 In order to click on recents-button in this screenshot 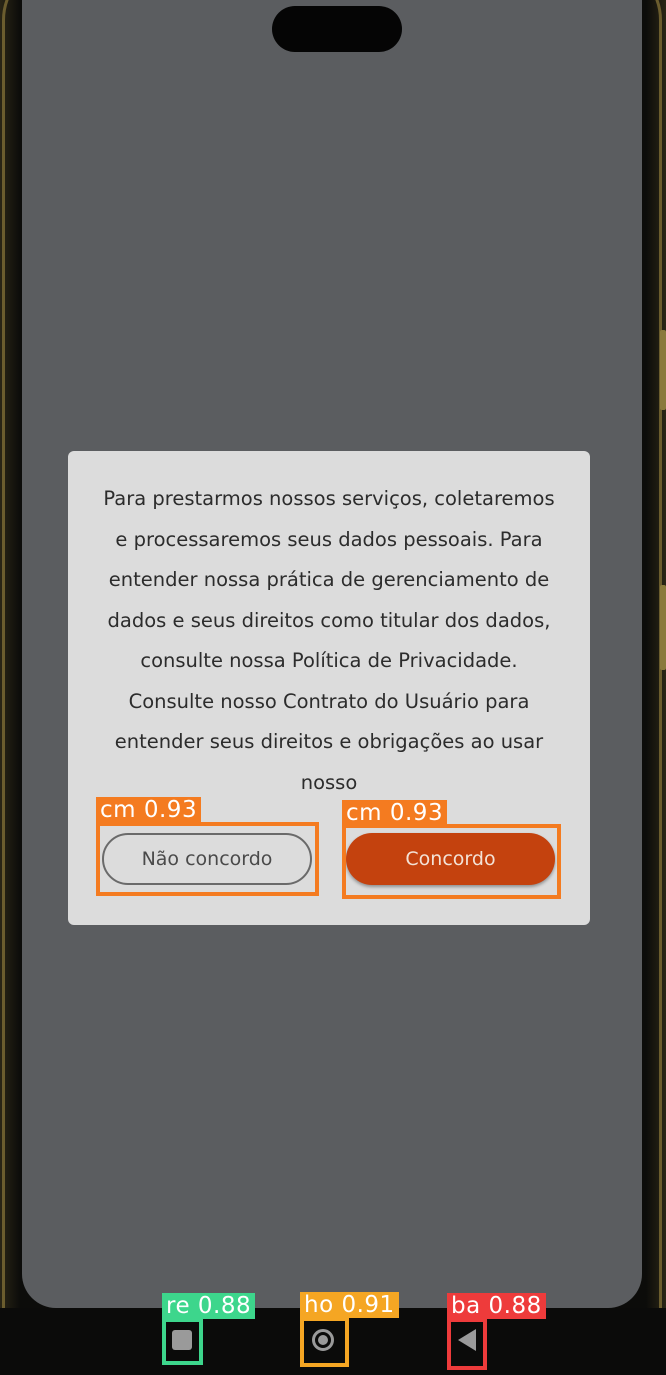, I will do `click(182, 1340)`.